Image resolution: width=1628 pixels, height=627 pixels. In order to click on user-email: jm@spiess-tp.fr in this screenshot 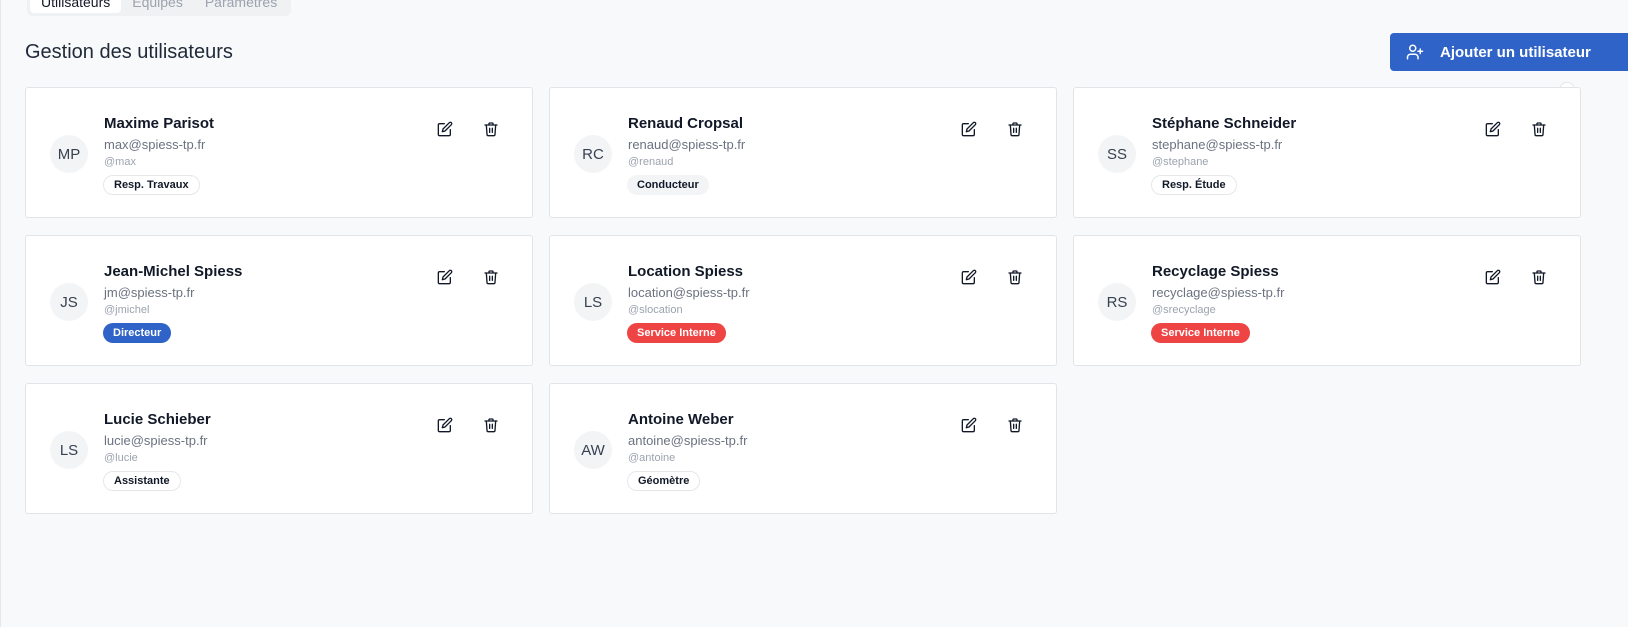, I will do `click(149, 292)`.